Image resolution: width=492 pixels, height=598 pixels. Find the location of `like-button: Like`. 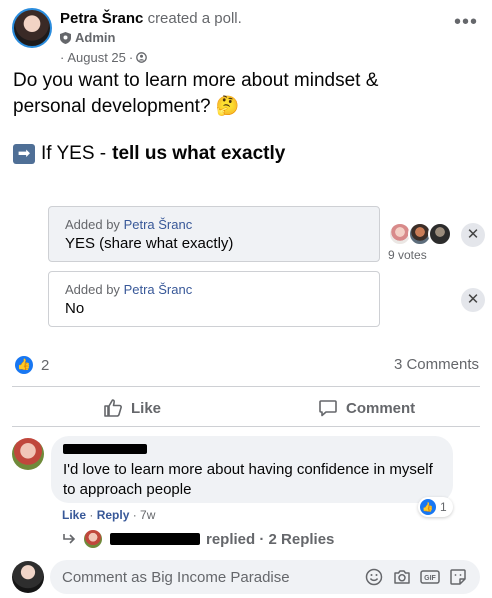

like-button: Like is located at coordinates (132, 408).